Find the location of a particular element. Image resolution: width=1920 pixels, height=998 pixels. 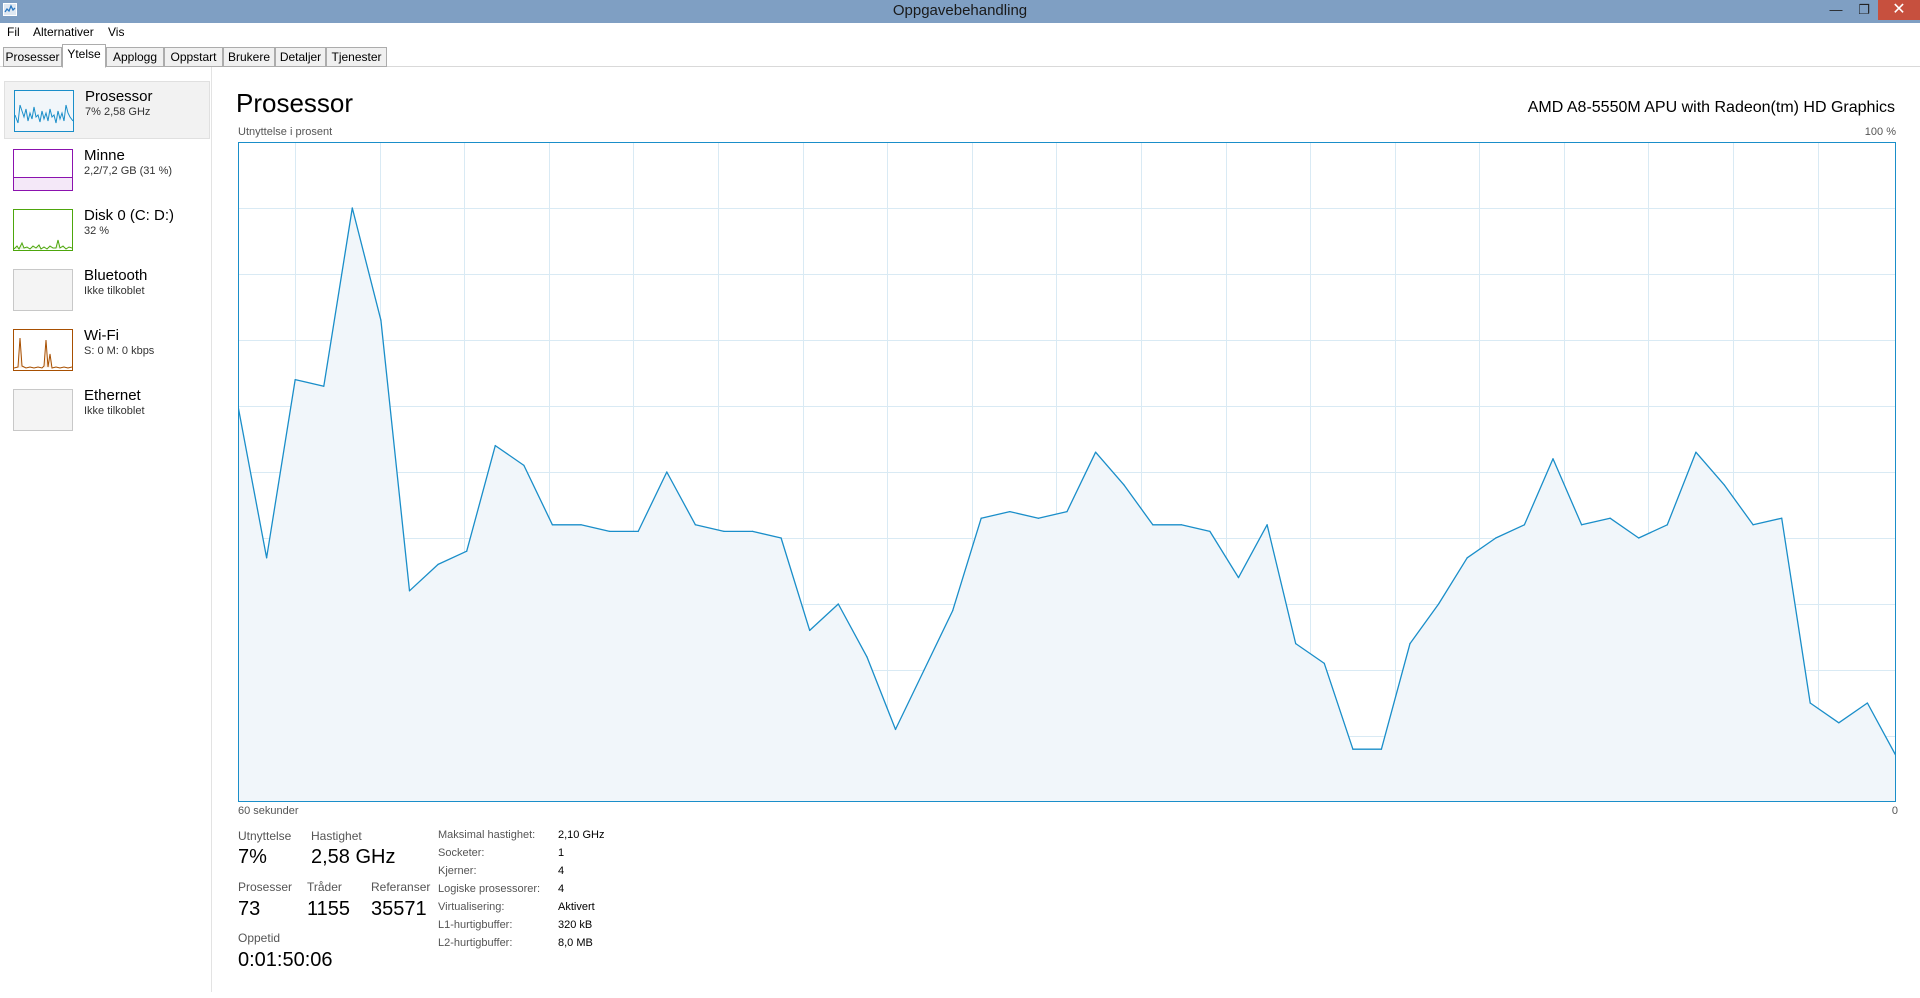

utilization-value: 7% is located at coordinates (252, 857).